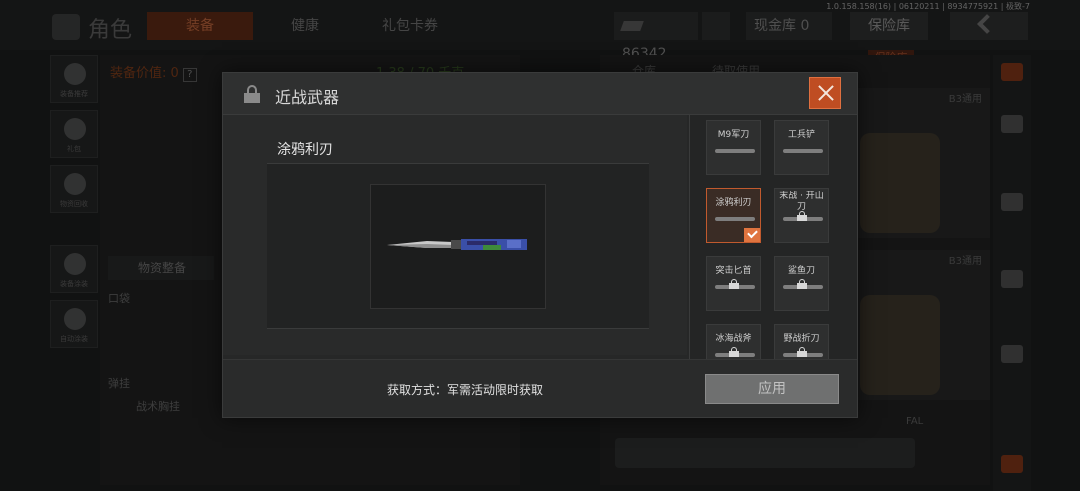 The image size is (1080, 491). What do you see at coordinates (801, 147) in the screenshot?
I see `weapon-cell: 工兵铲` at bounding box center [801, 147].